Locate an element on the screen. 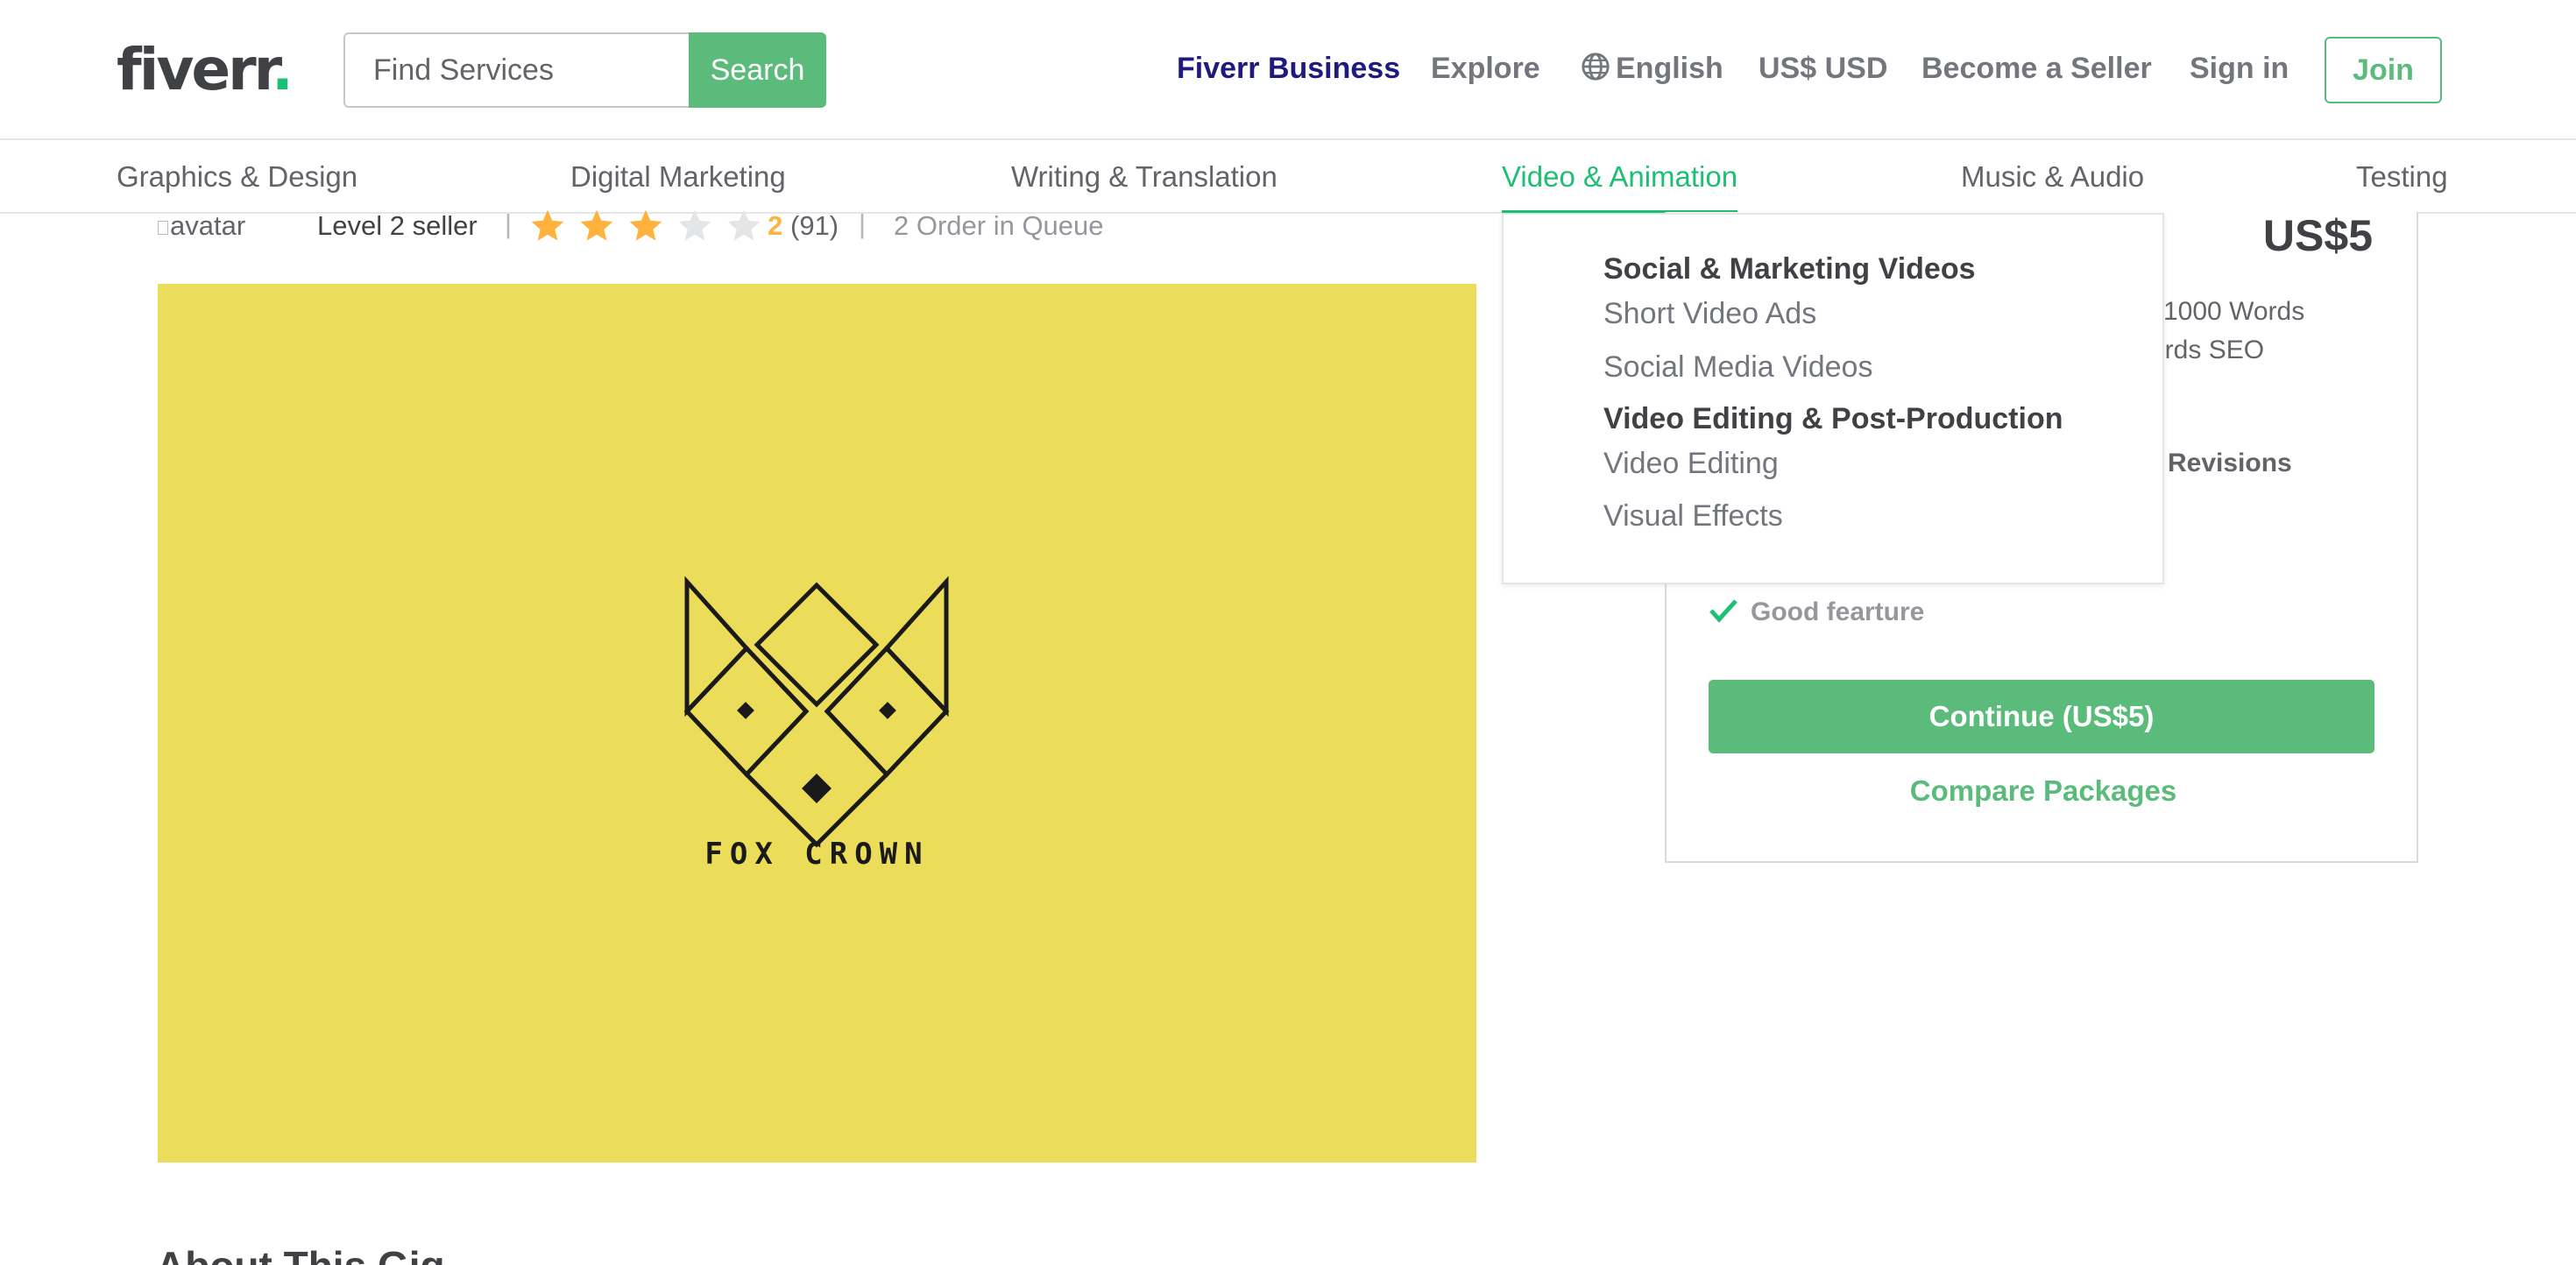 The width and height of the screenshot is (2576, 1265). category-digital-marketing: Digital Marketing is located at coordinates (678, 177).